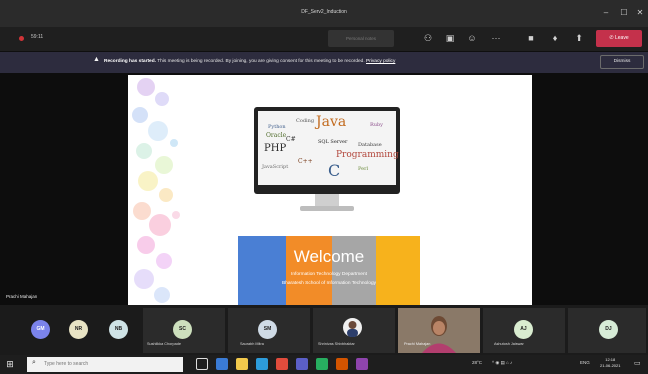  Describe the element at coordinates (363, 169) in the screenshot. I see `word-perl: Perl` at that location.